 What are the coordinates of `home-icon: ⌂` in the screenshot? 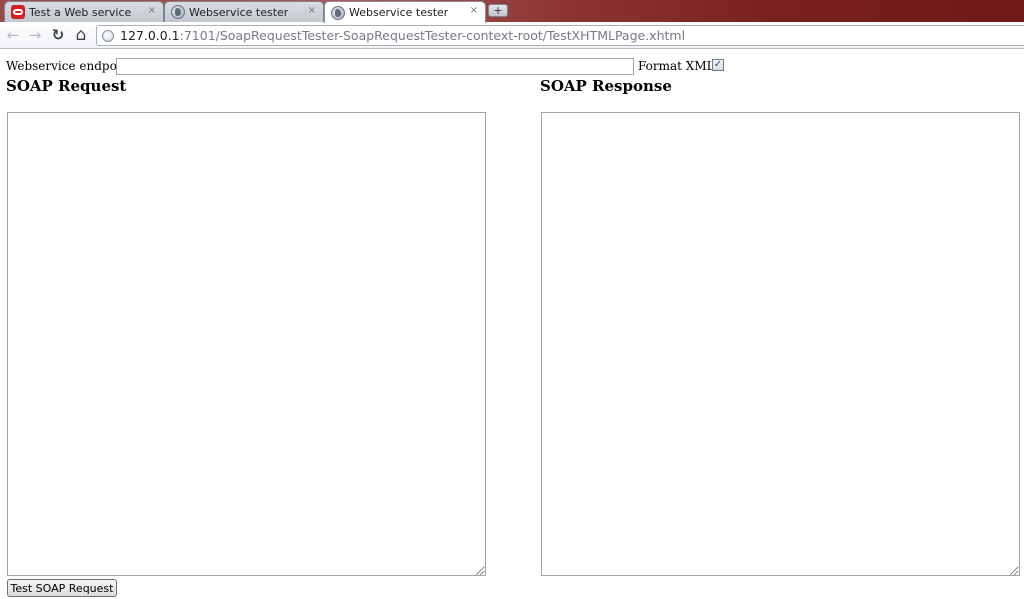 It's located at (81, 35).